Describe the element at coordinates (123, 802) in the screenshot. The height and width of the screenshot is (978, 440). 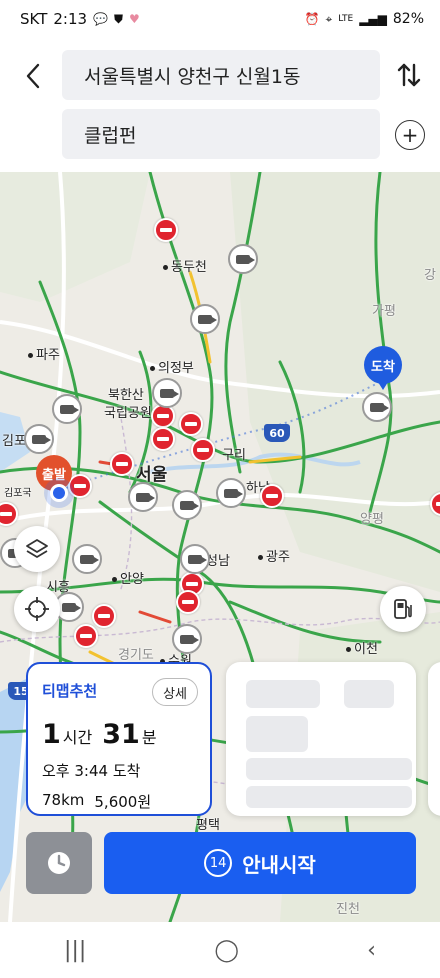
I see `toll-fare: 5,600원` at that location.